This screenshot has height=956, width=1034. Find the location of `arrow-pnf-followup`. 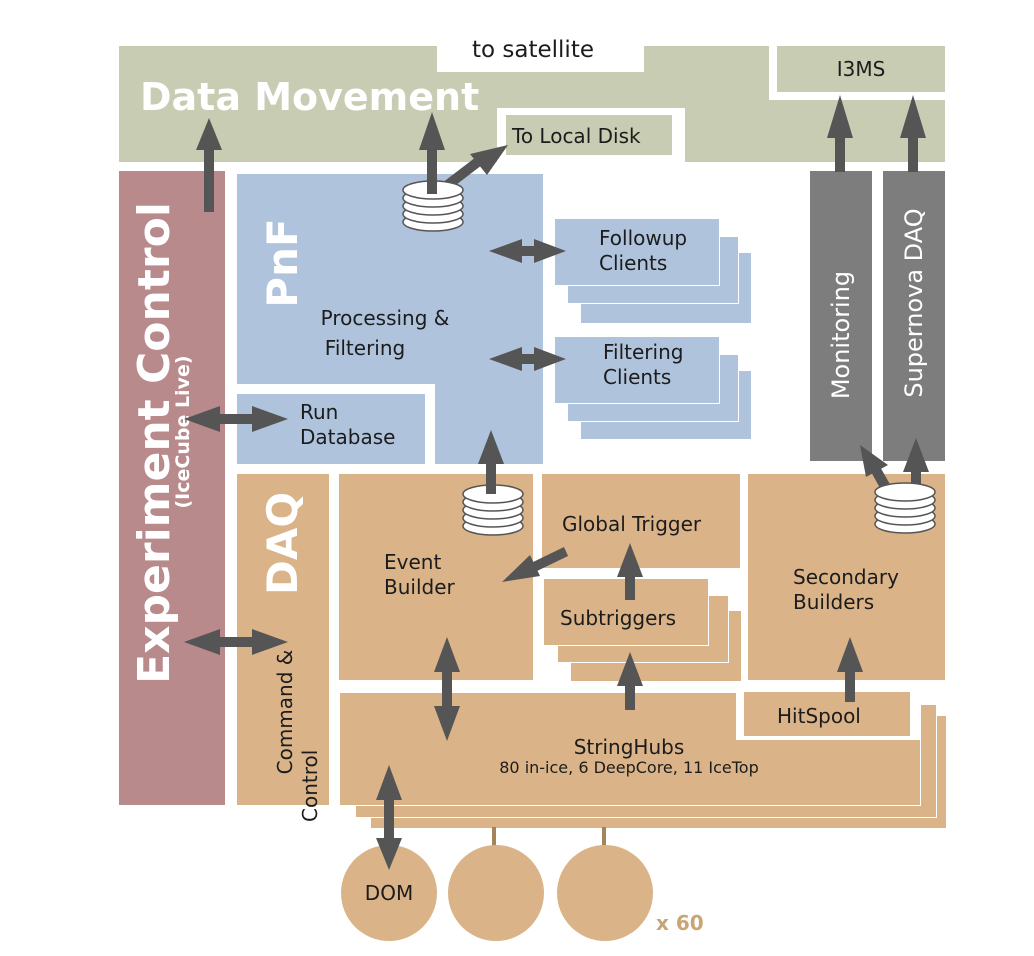

arrow-pnf-followup is located at coordinates (527, 251).